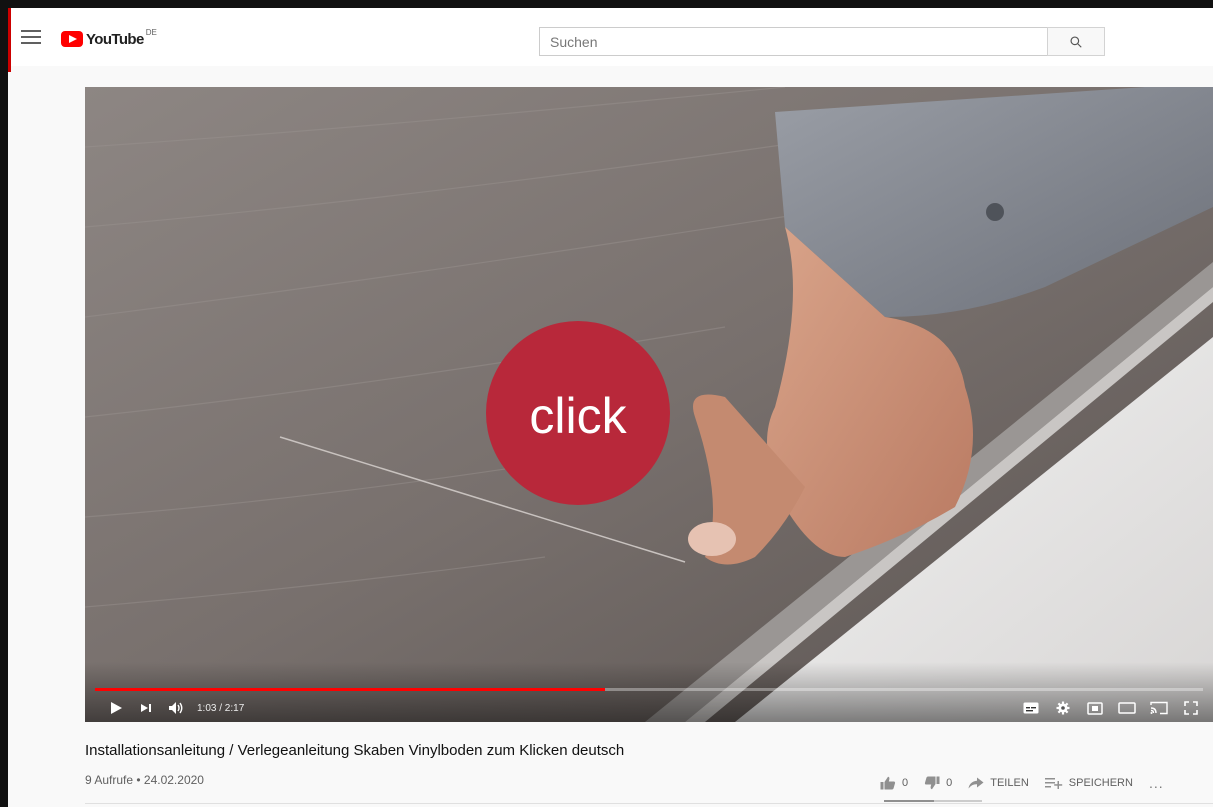  I want to click on controls-left: 1:03 / 2:17, so click(172, 708).